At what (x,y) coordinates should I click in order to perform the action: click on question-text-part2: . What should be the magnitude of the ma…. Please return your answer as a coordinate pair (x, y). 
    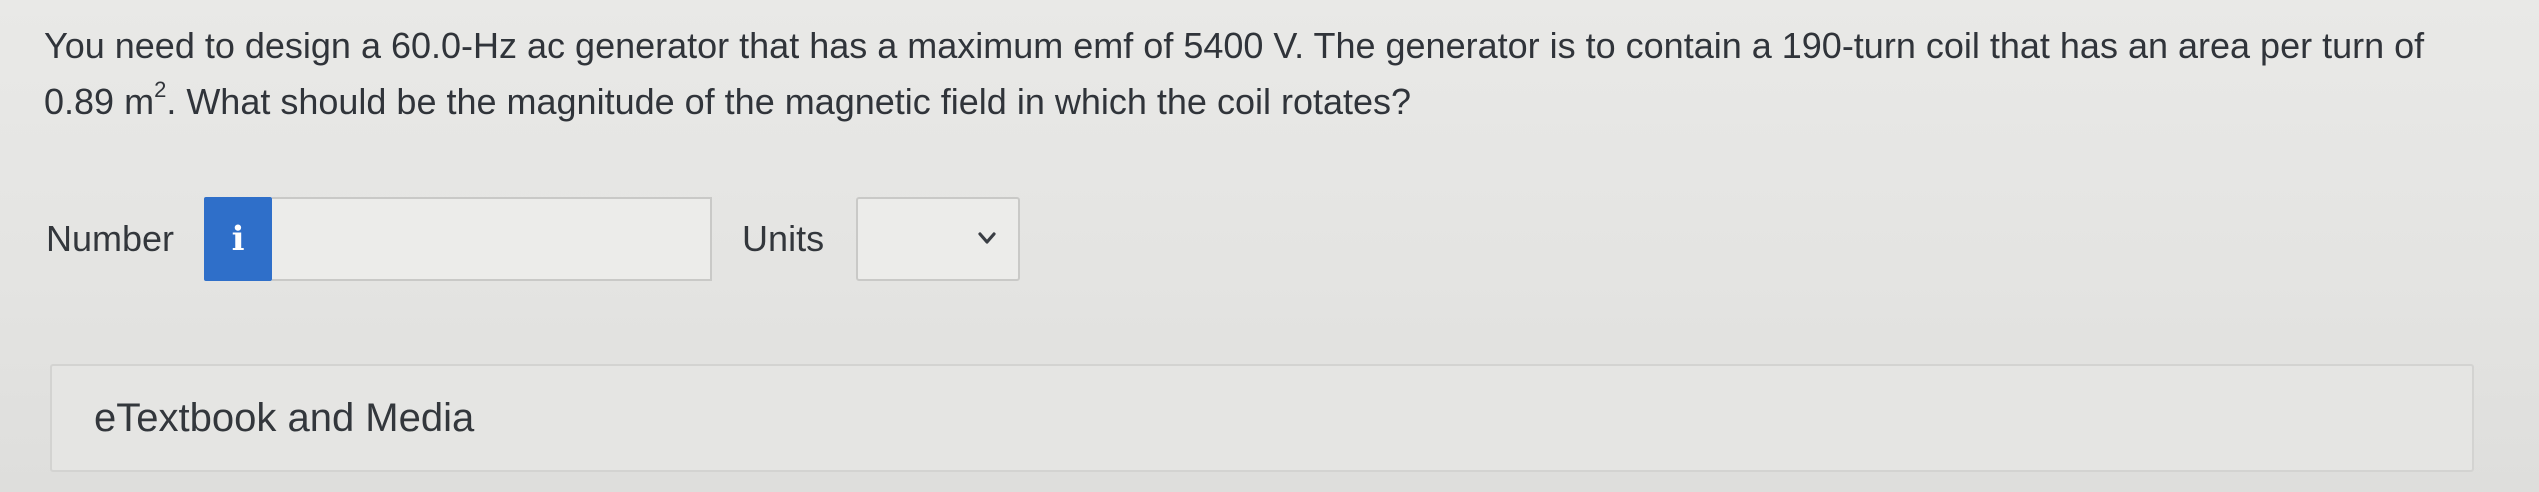
    Looking at the image, I should click on (789, 101).